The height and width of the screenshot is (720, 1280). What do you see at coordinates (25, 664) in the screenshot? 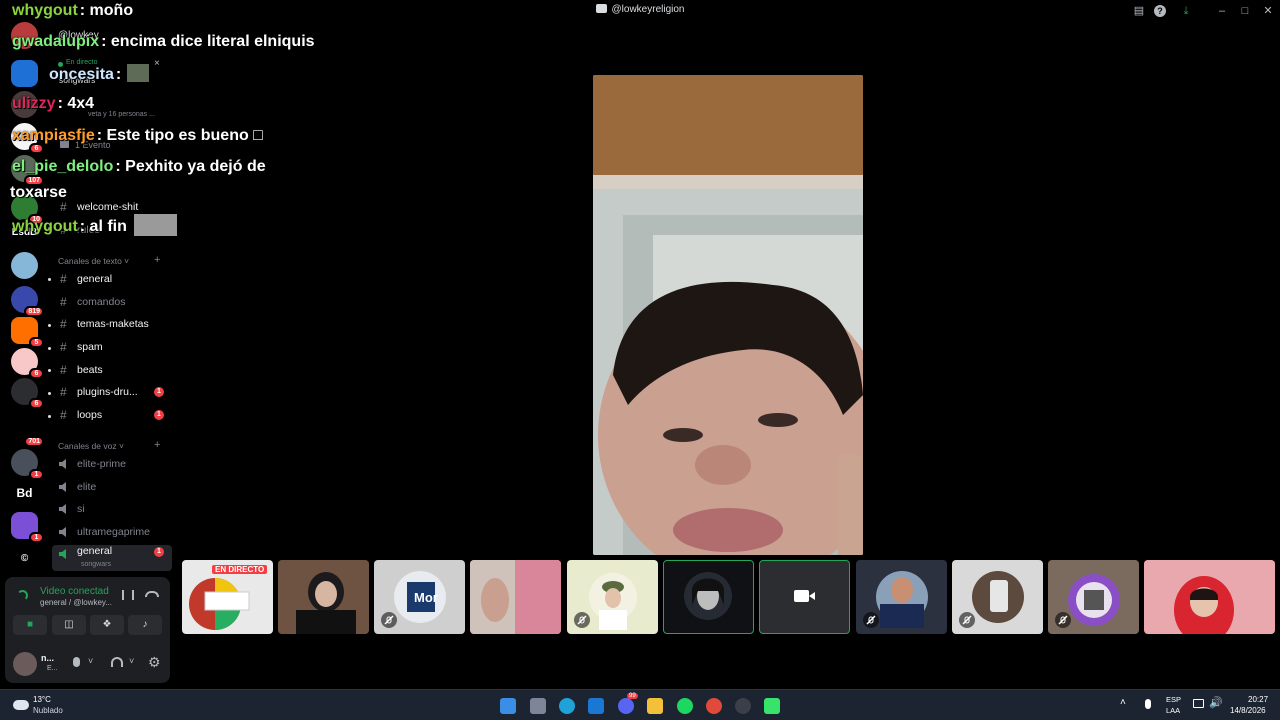
I see `user-avatar` at bounding box center [25, 664].